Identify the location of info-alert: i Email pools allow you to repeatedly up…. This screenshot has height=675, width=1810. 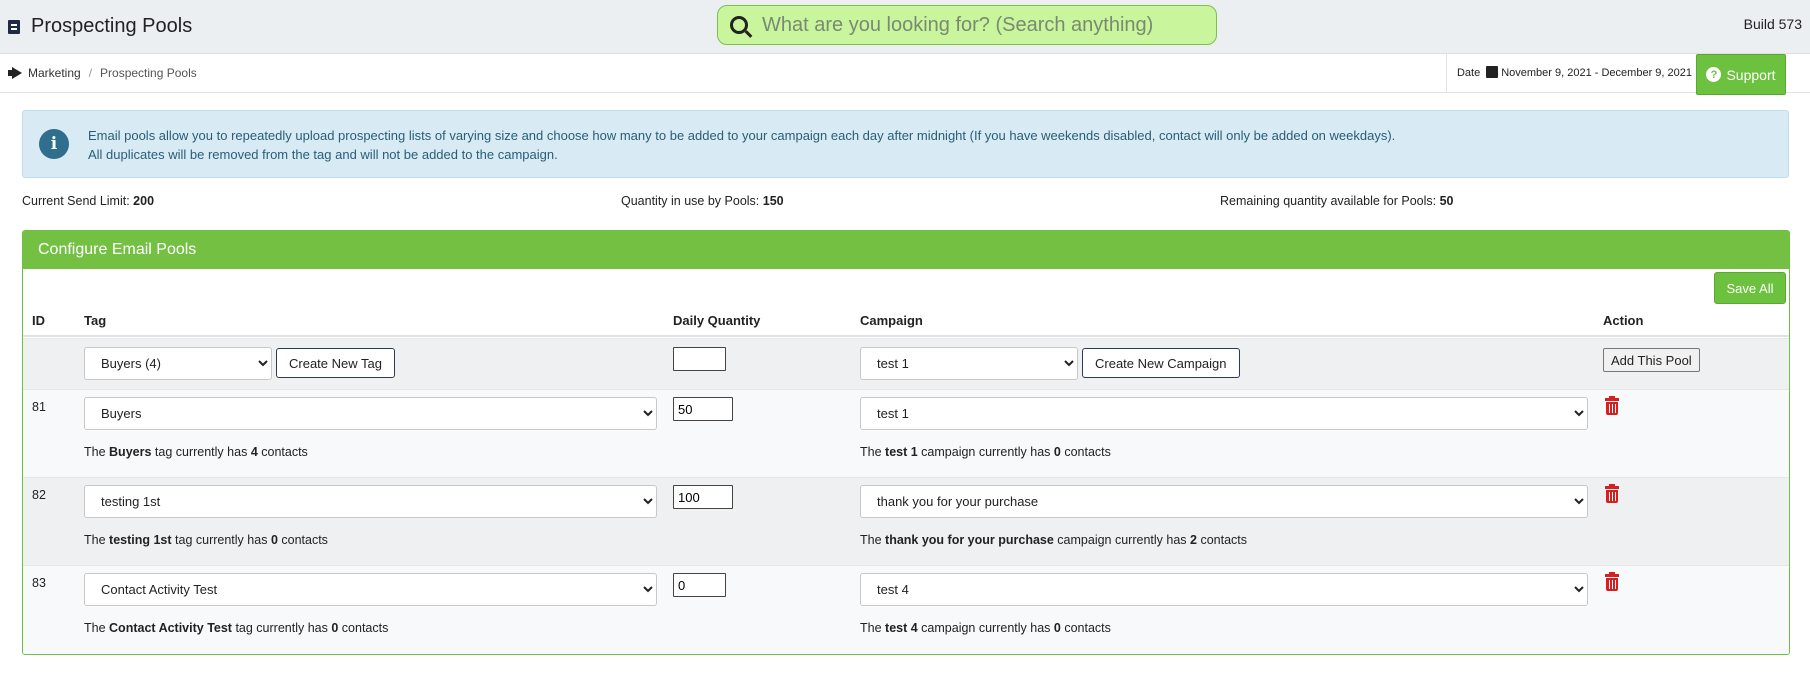
(905, 144).